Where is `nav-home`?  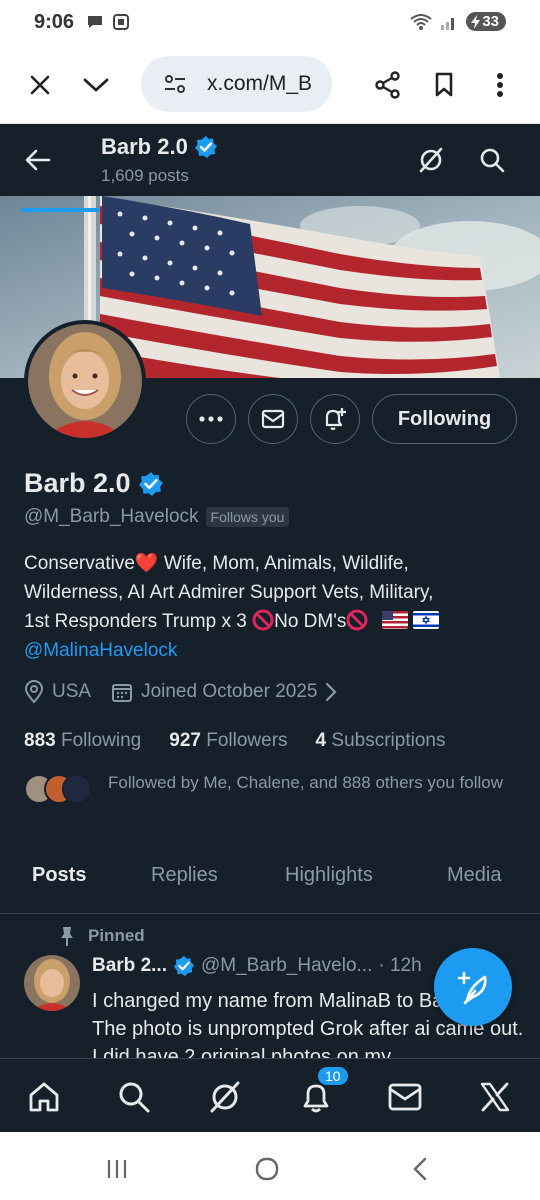
nav-home is located at coordinates (44, 1097).